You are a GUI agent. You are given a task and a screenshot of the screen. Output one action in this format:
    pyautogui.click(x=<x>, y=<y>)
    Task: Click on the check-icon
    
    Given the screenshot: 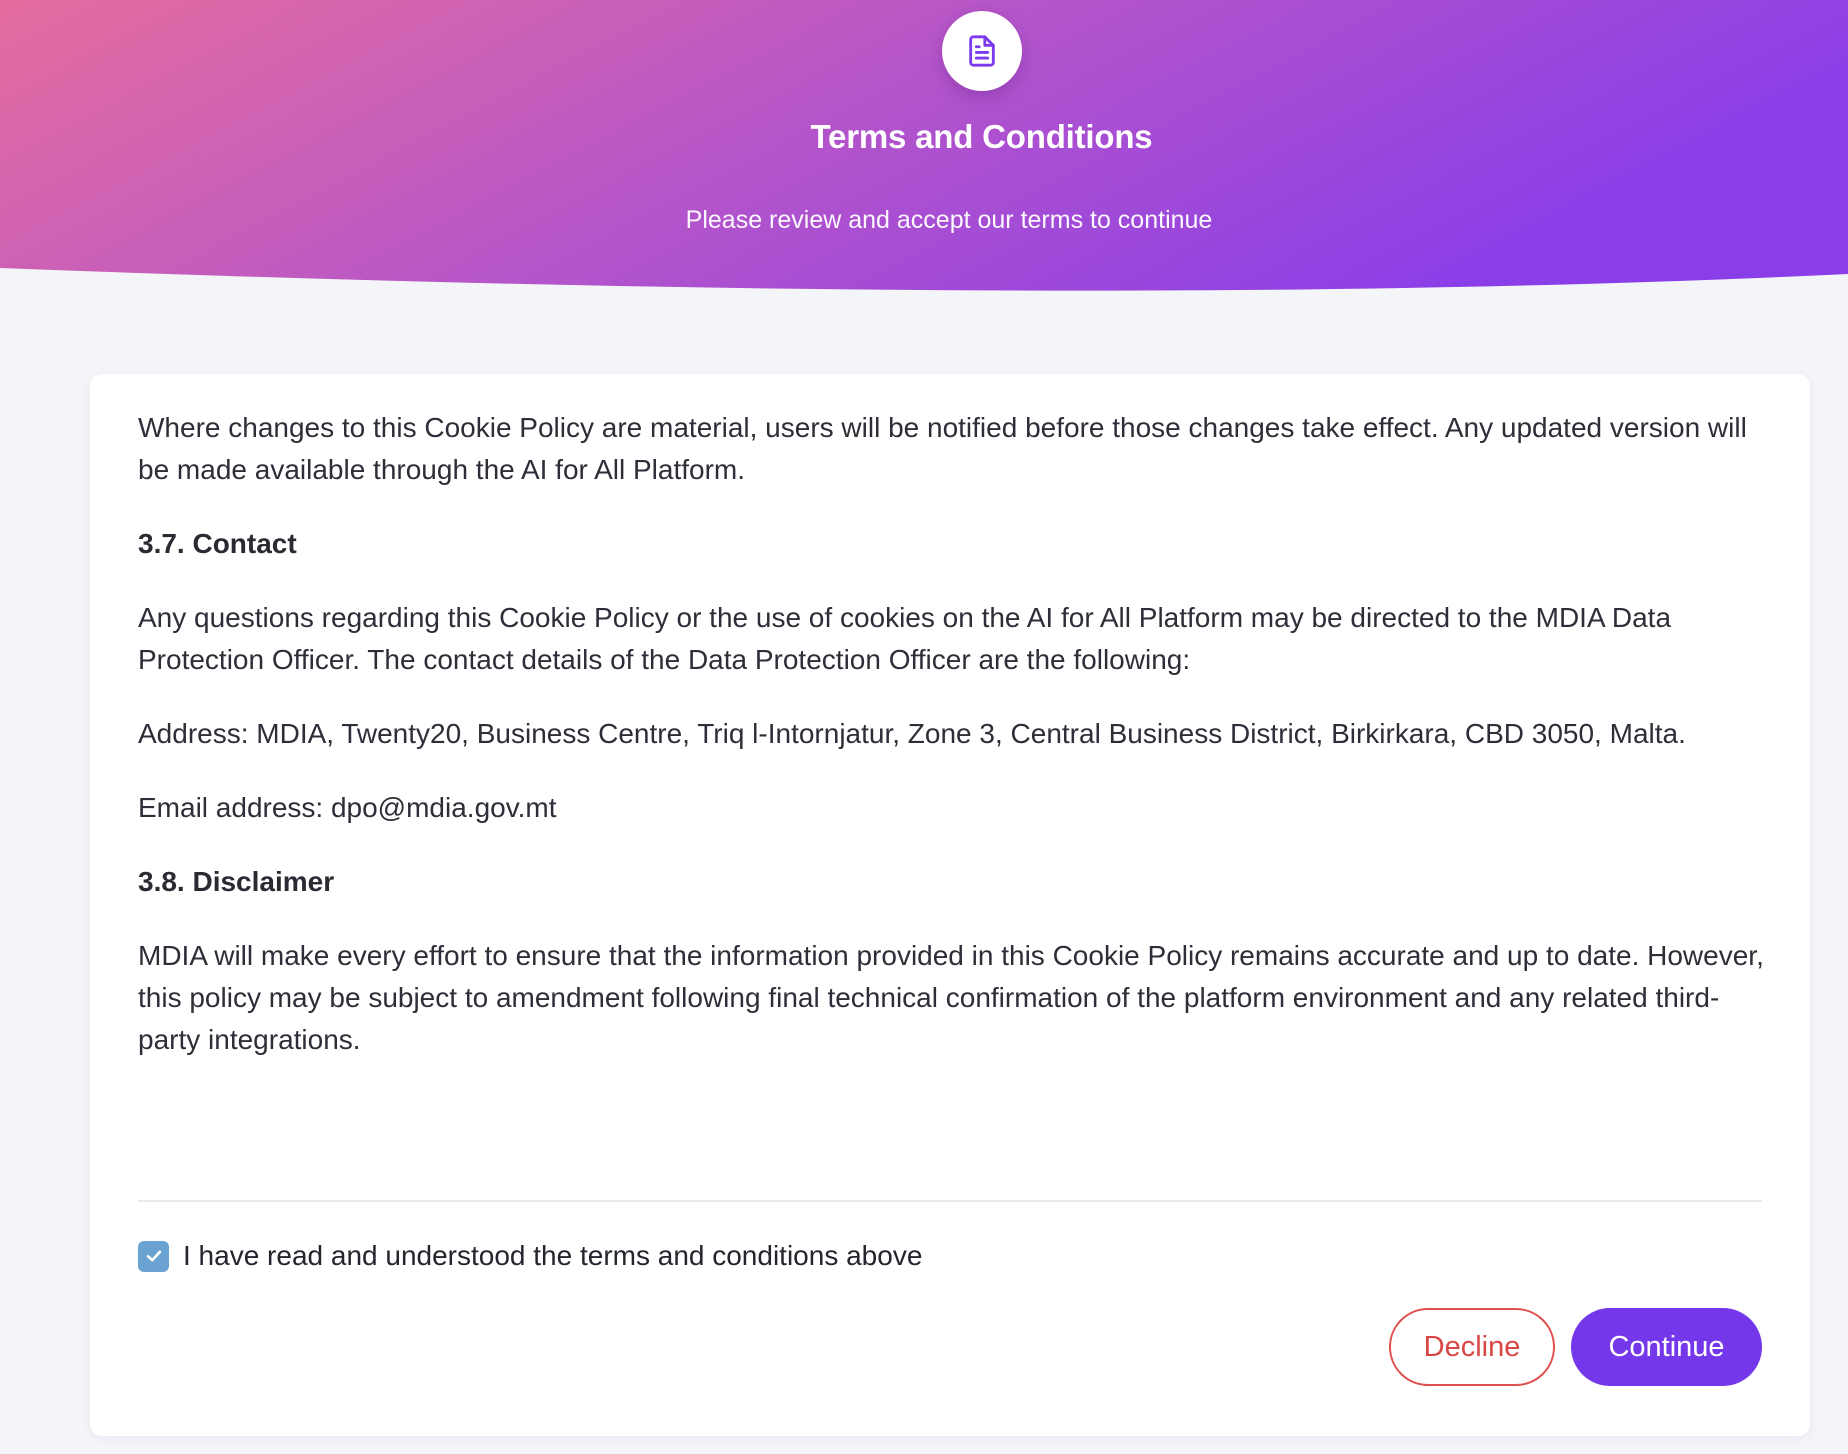 What is the action you would take?
    pyautogui.click(x=153, y=1256)
    